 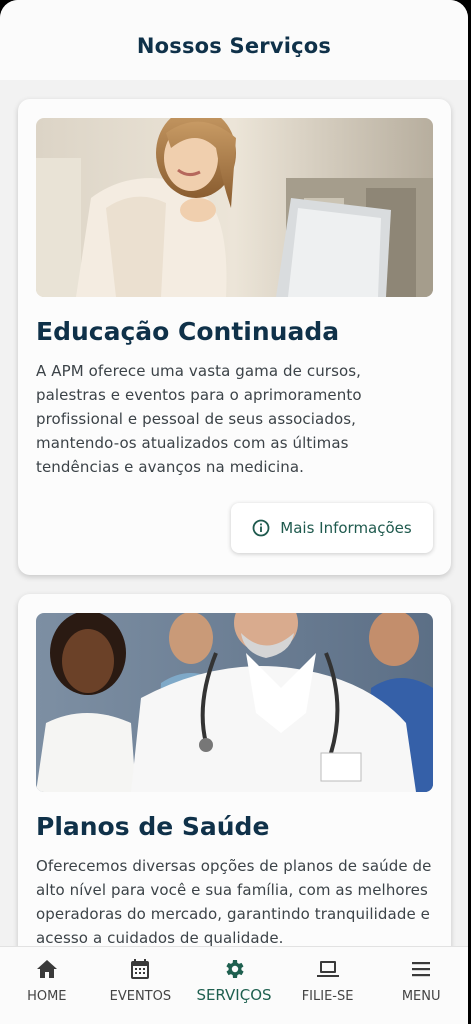 What do you see at coordinates (234, 207) in the screenshot?
I see `education-image` at bounding box center [234, 207].